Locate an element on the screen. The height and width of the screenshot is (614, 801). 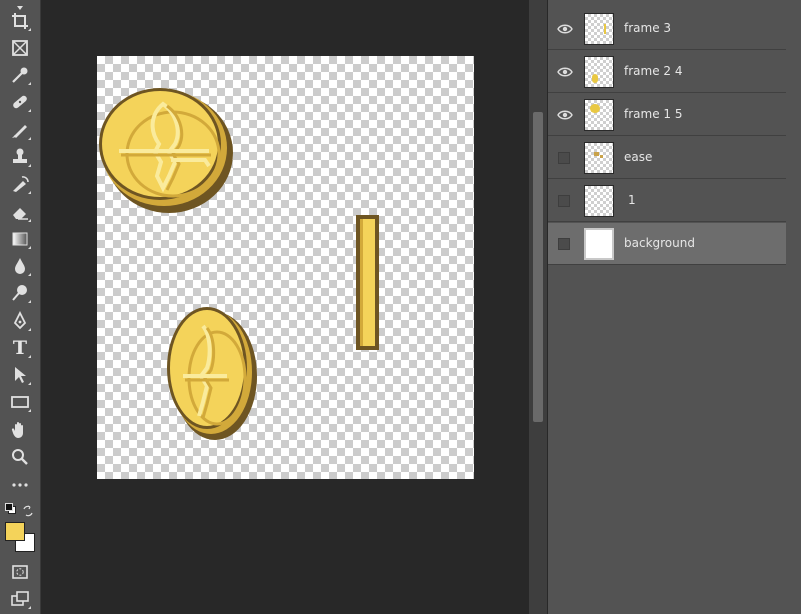
eyedropper-icon is located at coordinates (20, 75).